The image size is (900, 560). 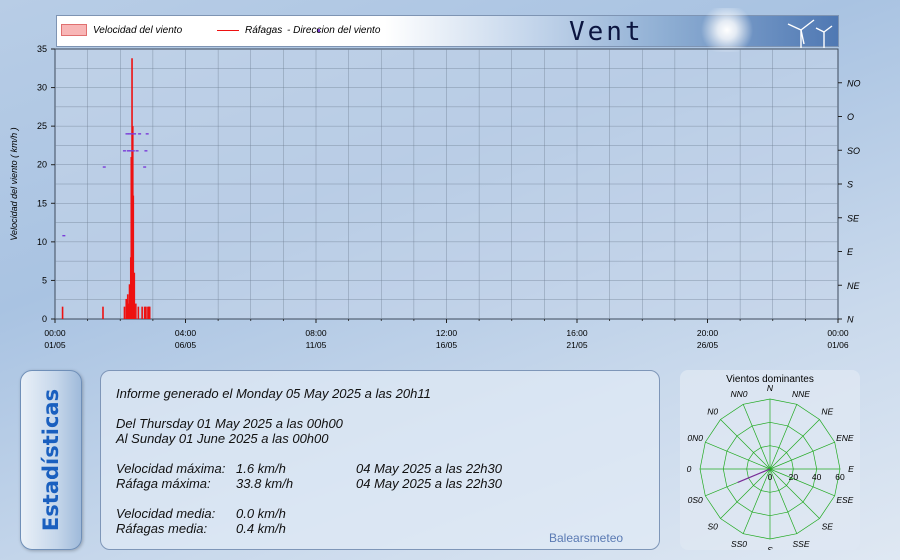 I want to click on max-gust-label: Ráfaga máxima:, so click(x=163, y=483).